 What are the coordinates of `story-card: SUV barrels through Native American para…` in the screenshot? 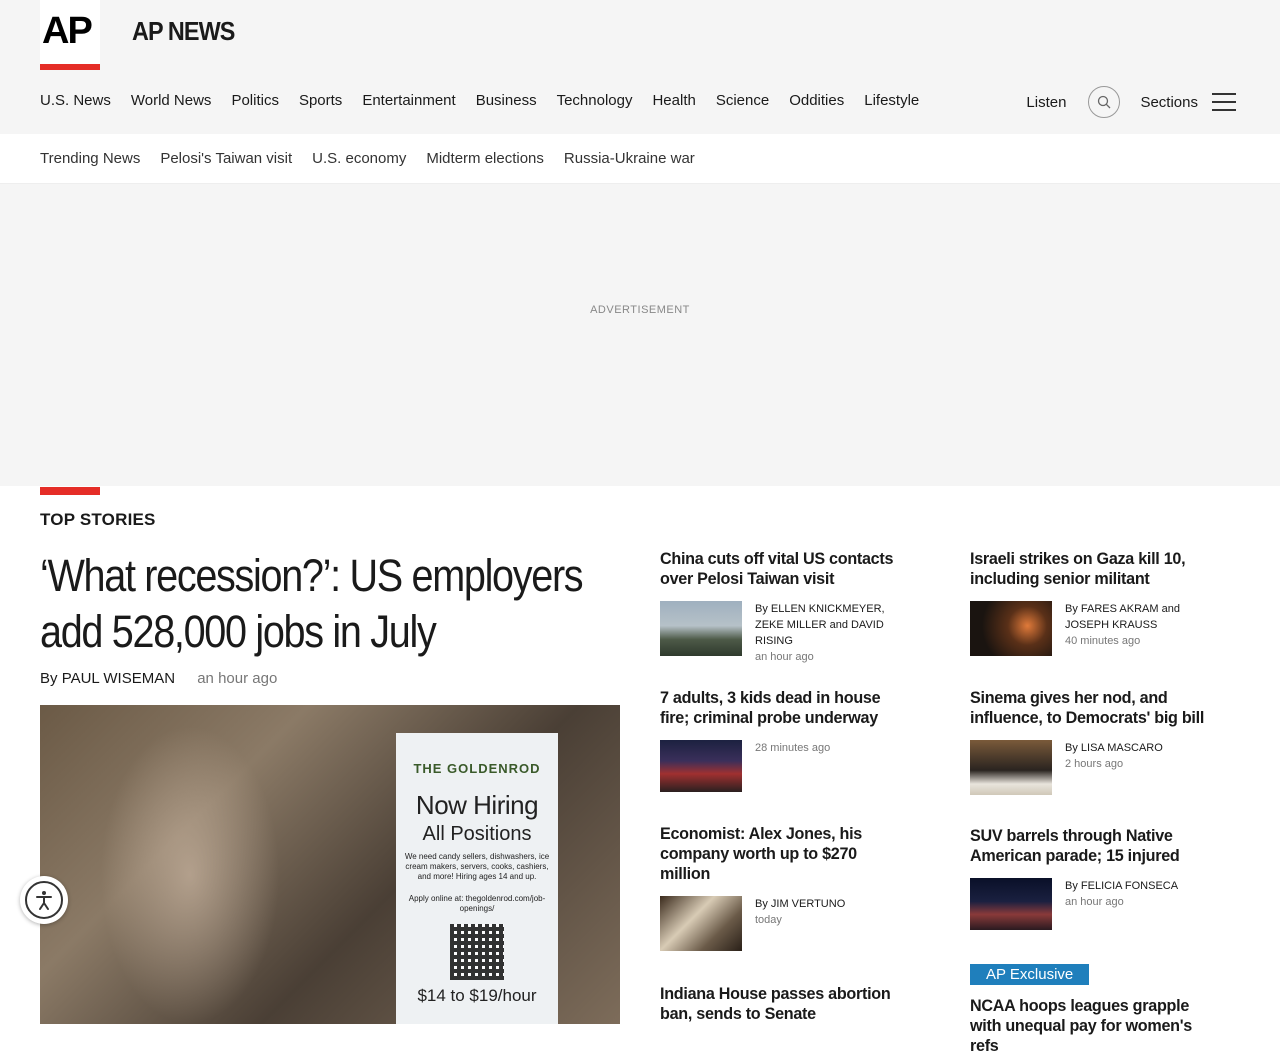 It's located at (1095, 878).